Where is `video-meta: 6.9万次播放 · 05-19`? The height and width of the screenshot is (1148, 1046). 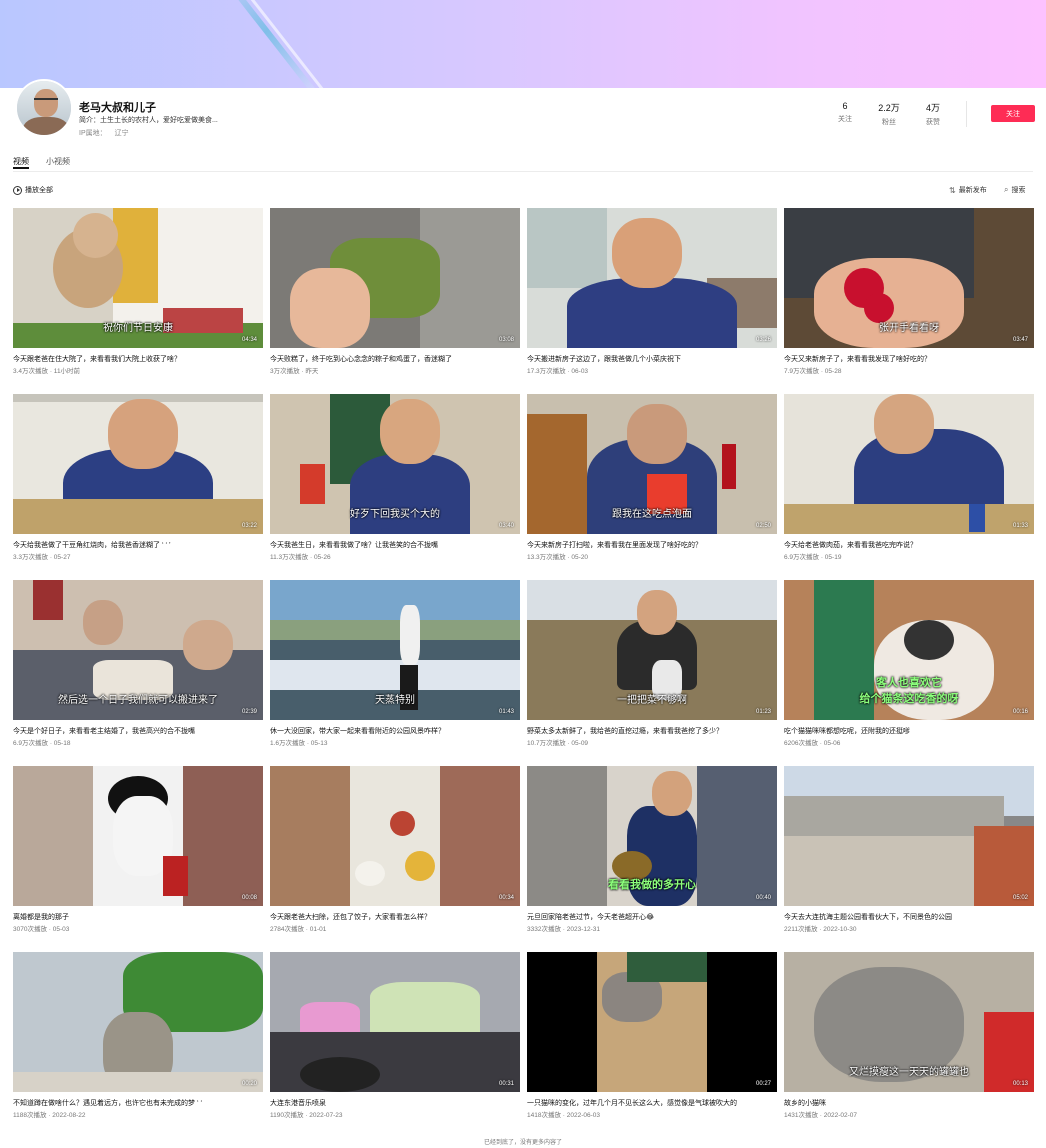
video-meta: 6.9万次播放 · 05-19 is located at coordinates (813, 557).